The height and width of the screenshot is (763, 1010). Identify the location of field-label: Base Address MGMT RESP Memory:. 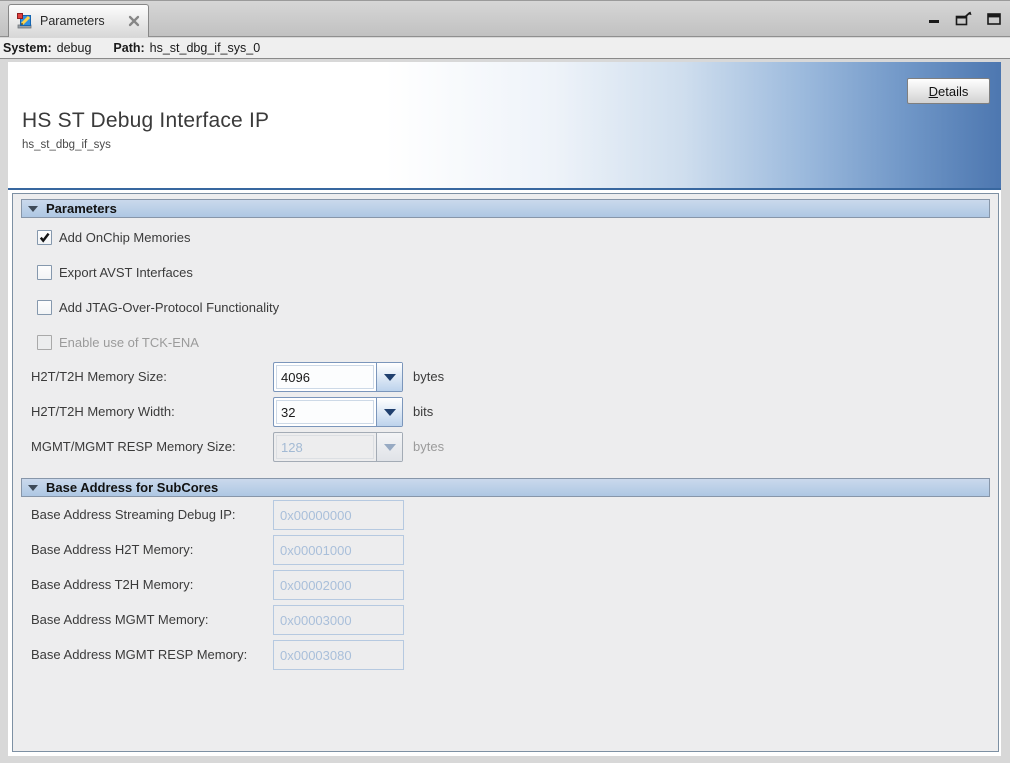
(139, 654).